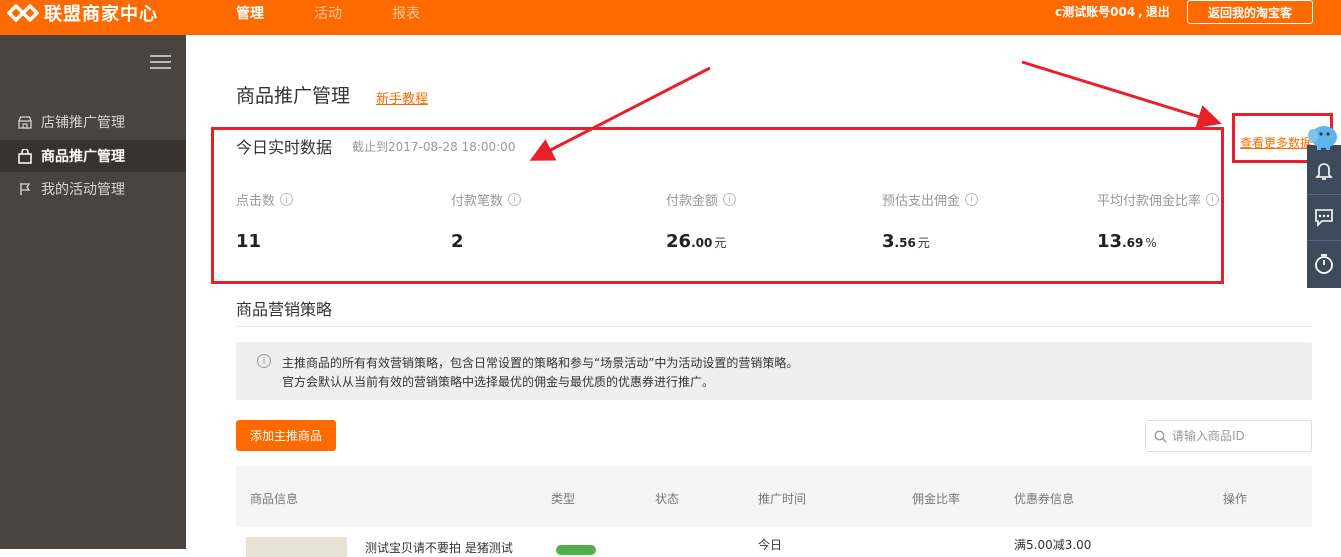  What do you see at coordinates (160, 62) in the screenshot?
I see `menu-toggle-icon` at bounding box center [160, 62].